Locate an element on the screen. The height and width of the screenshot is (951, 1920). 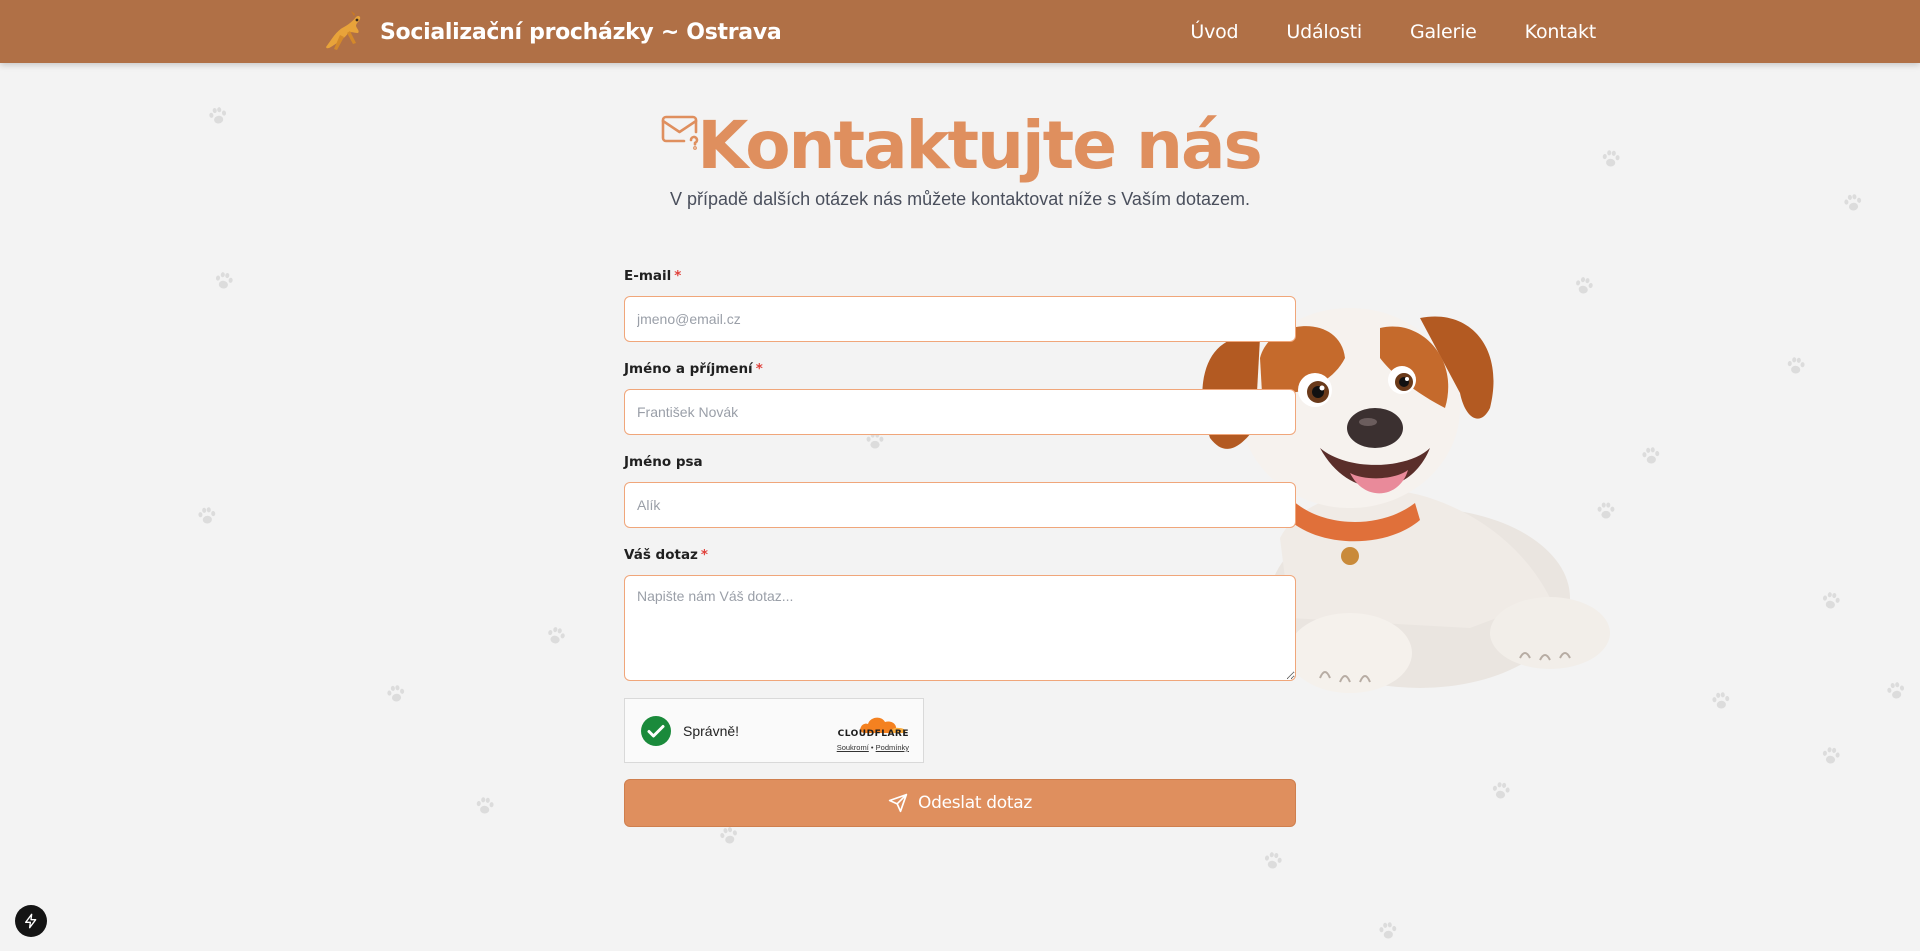
privacy-link: Soukromí is located at coordinates (853, 747).